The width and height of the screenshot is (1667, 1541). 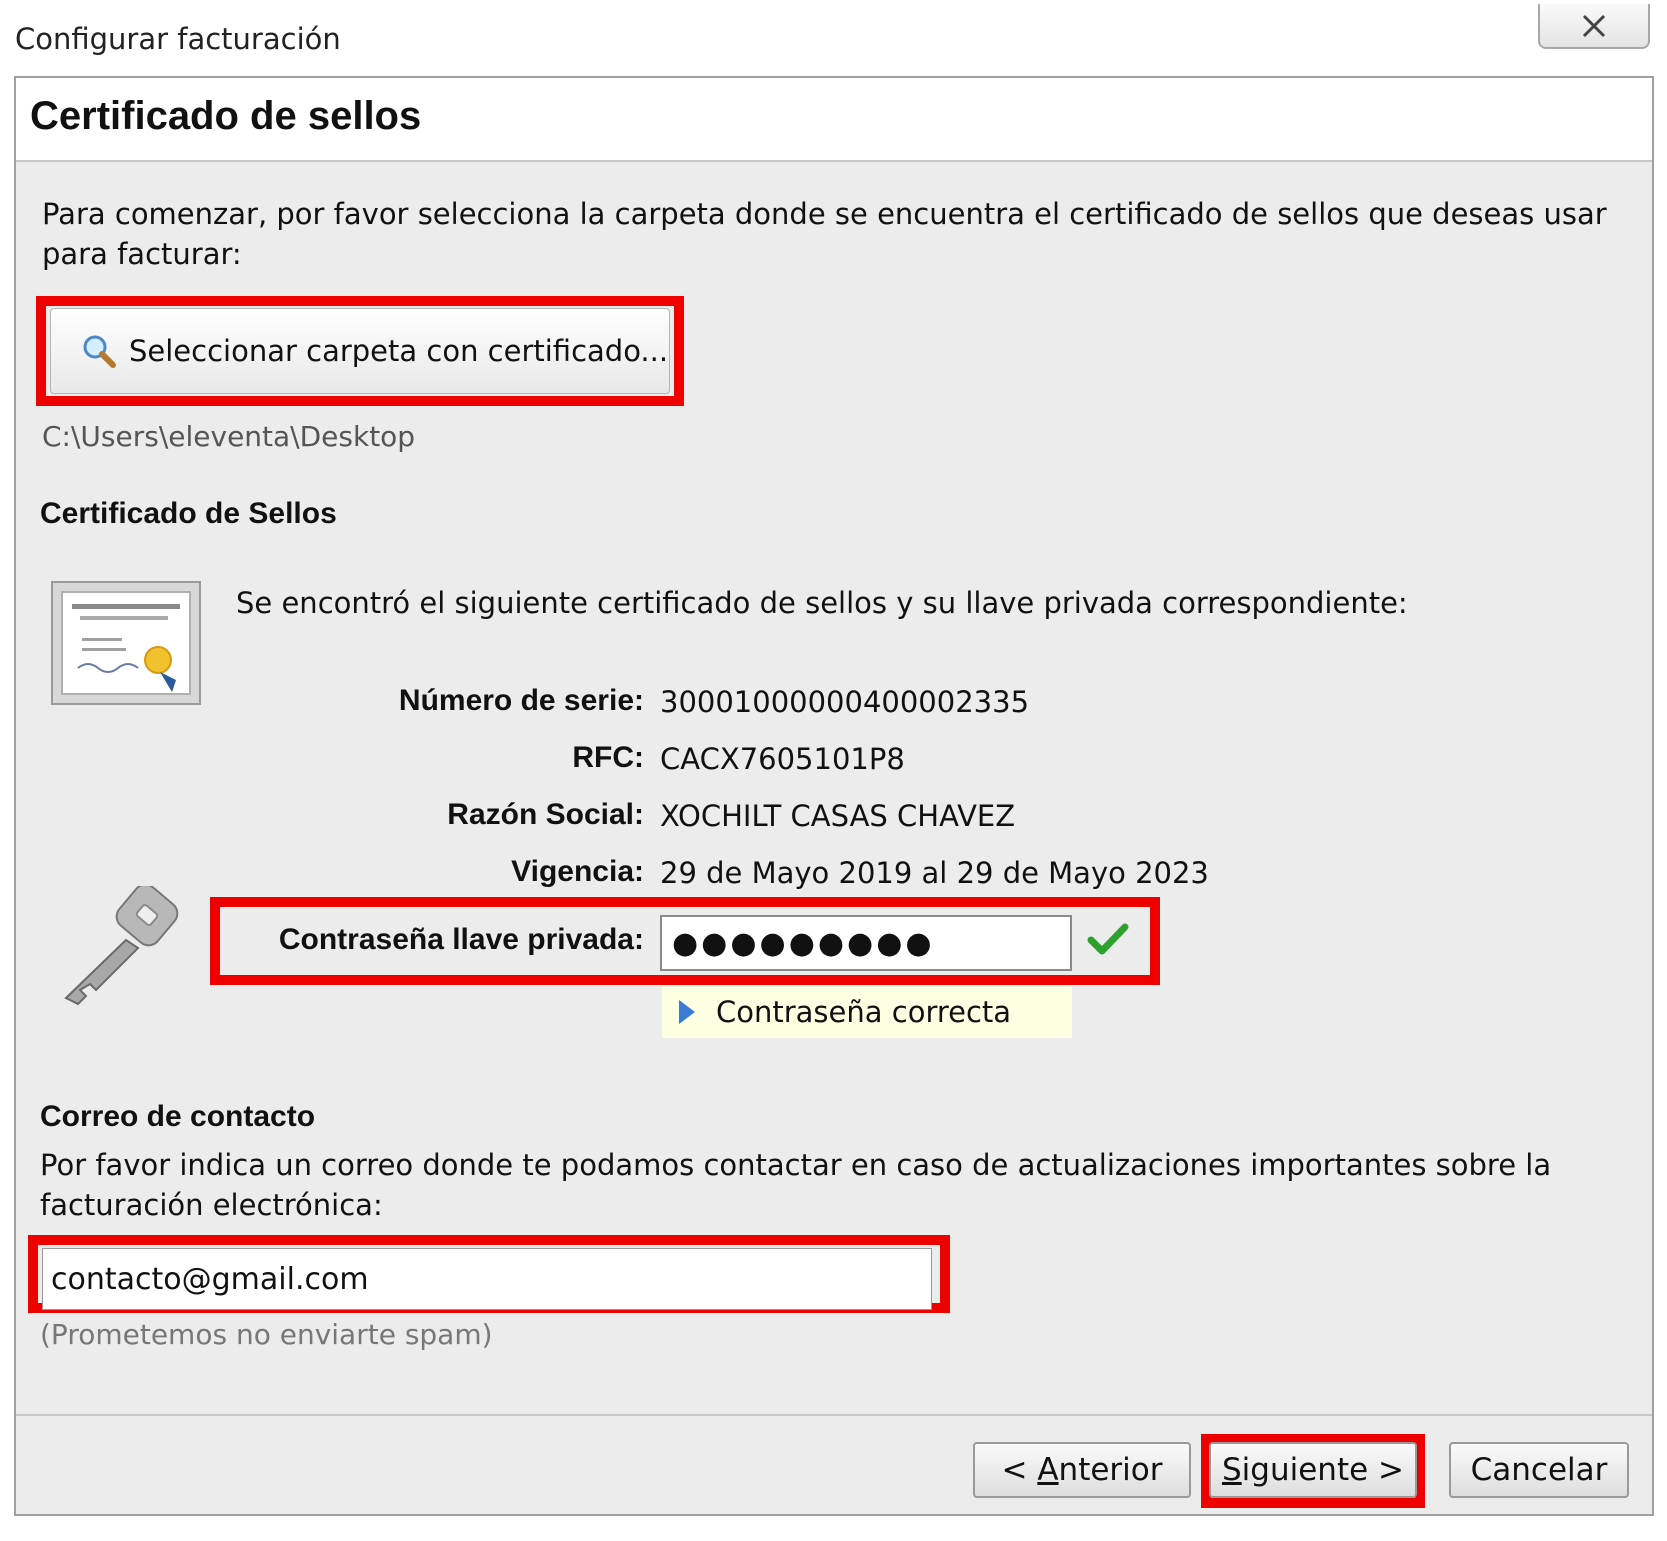 What do you see at coordinates (229, 436) in the screenshot?
I see `selected-path: C:\Users\eleventa\Desktop` at bounding box center [229, 436].